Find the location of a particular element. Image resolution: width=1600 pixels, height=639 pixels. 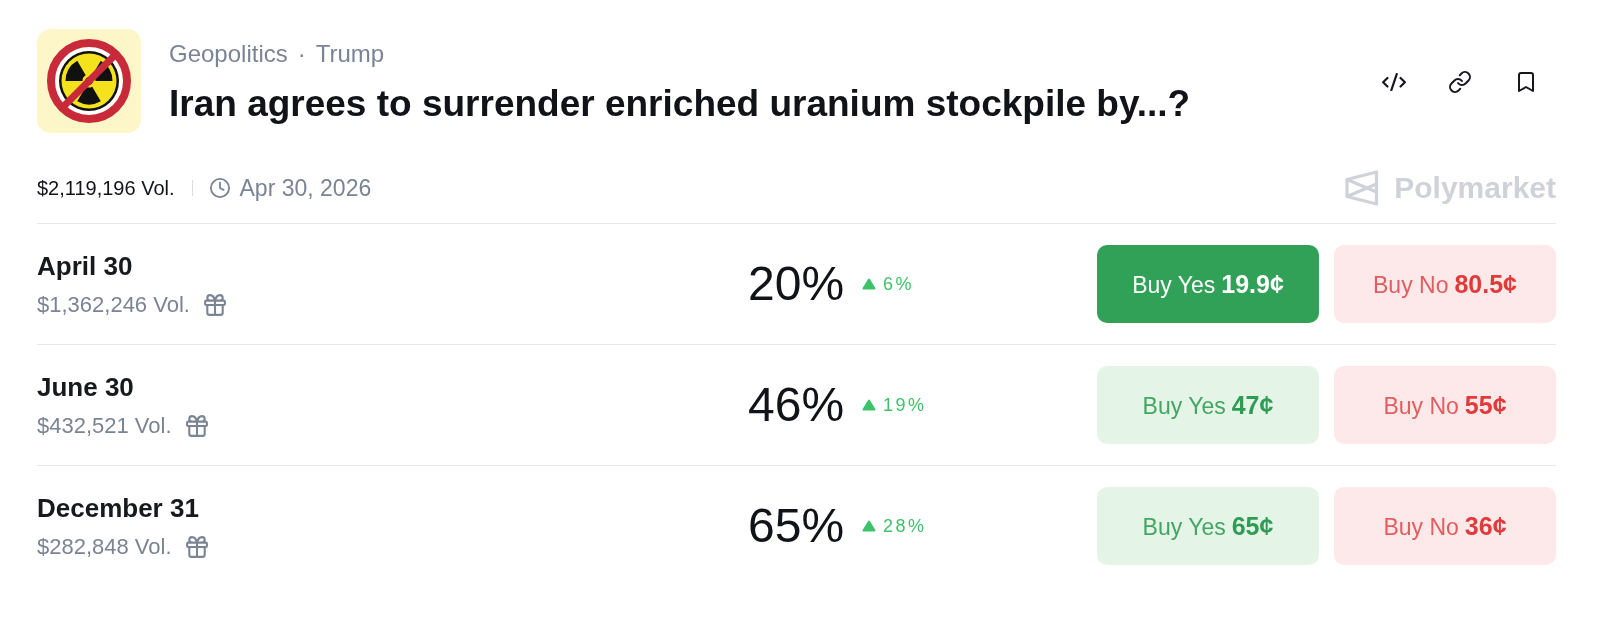

bookmark-icon is located at coordinates (1526, 82).